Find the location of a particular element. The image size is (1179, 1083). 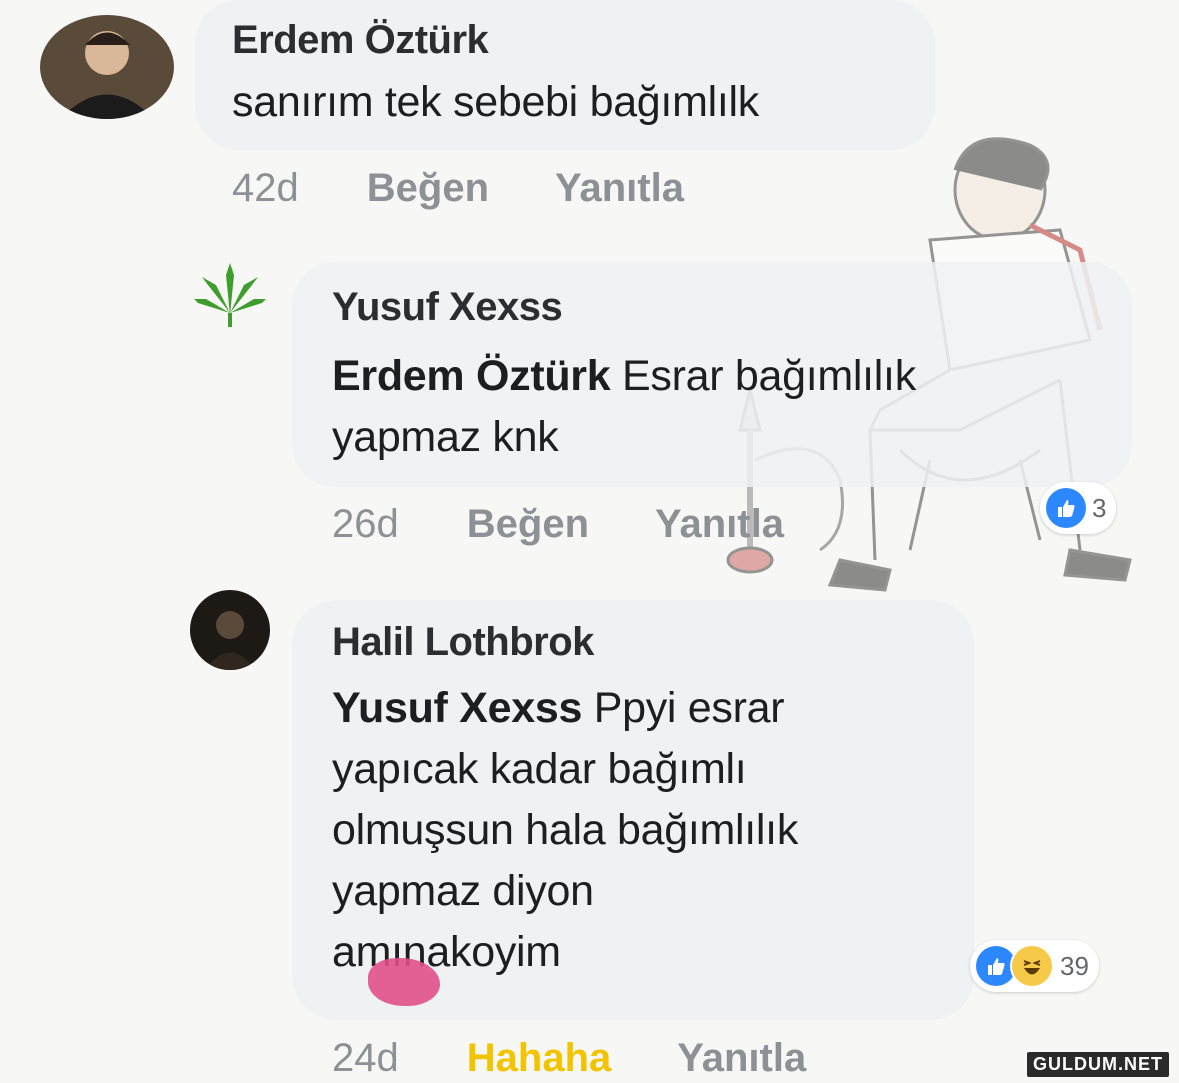

reaction-summary: 39 is located at coordinates (1034, 966).